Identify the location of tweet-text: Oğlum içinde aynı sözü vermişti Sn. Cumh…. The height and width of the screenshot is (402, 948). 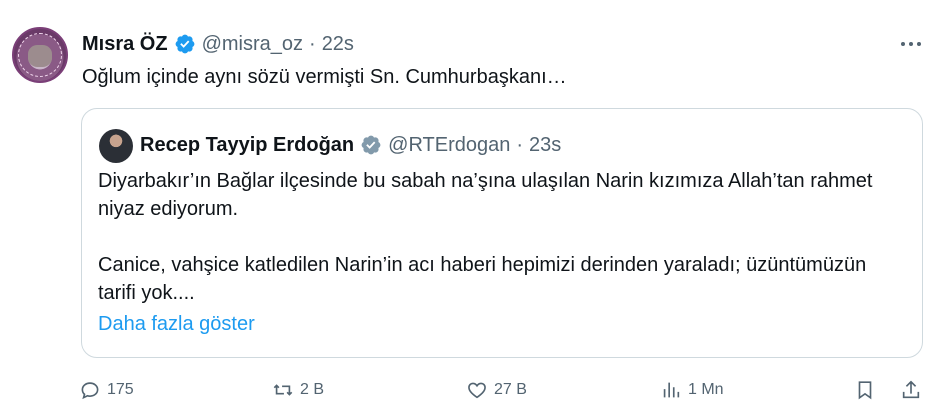
(324, 77).